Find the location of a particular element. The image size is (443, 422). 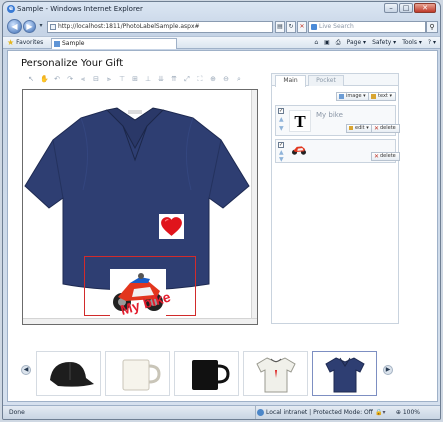

motorbike-thumbnail-icon is located at coordinates (299, 150).